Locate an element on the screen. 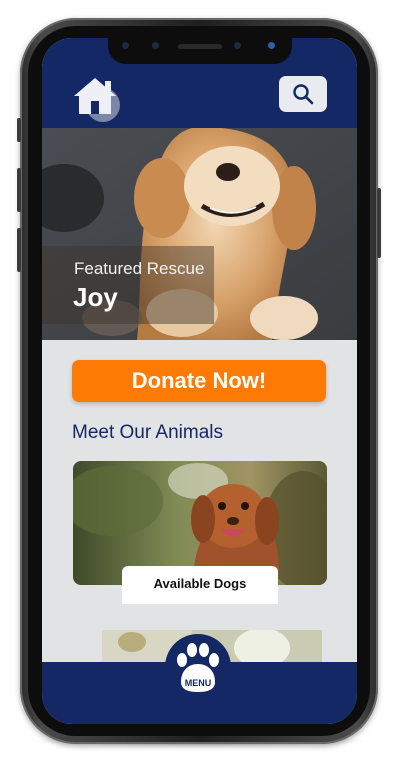 The height and width of the screenshot is (762, 400). front-camera is located at coordinates (125, 45).